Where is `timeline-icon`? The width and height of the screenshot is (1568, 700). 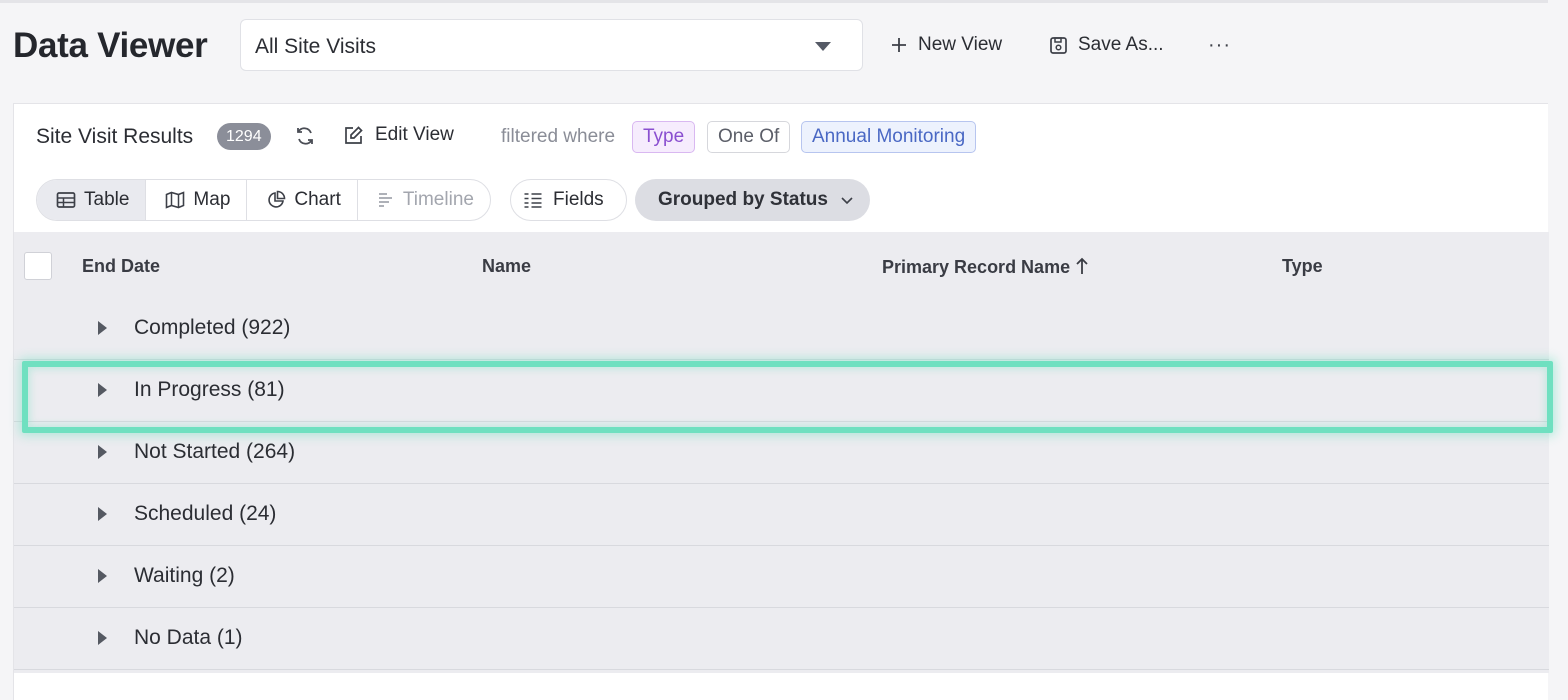 timeline-icon is located at coordinates (385, 200).